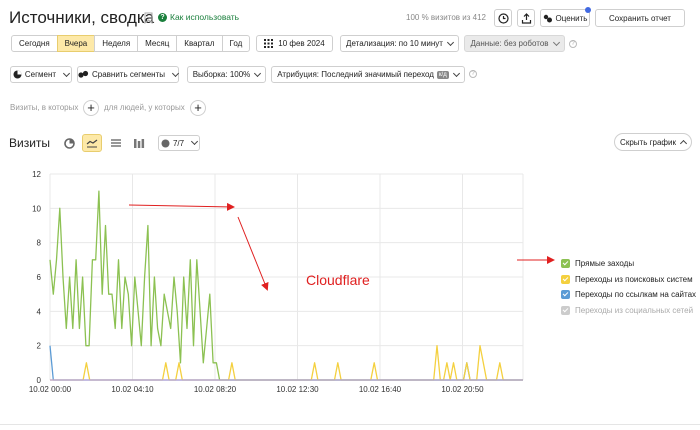  I want to click on area-chart-icon, so click(116, 143).